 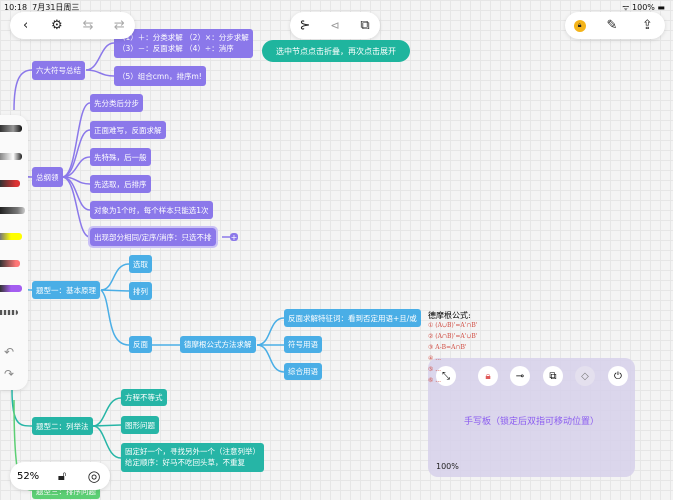 I want to click on undo-history-icon: ⇆, so click(x=88, y=26).